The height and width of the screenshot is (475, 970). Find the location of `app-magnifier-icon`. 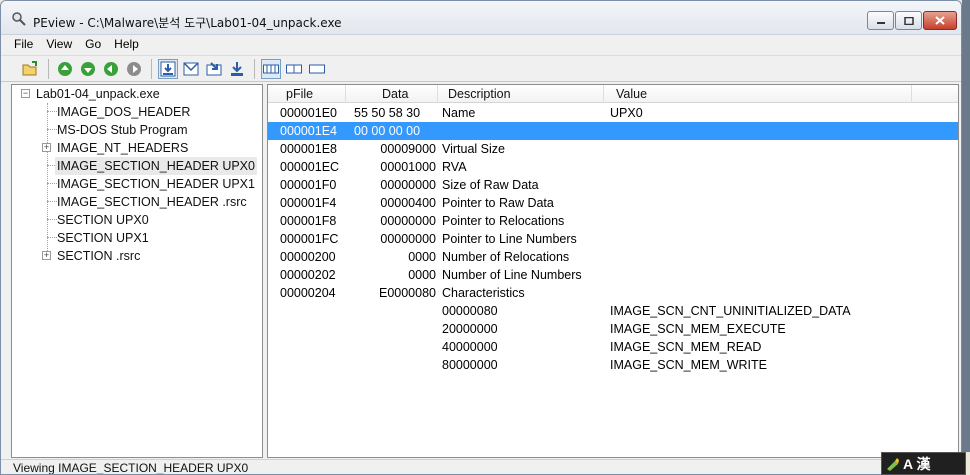

app-magnifier-icon is located at coordinates (19, 19).